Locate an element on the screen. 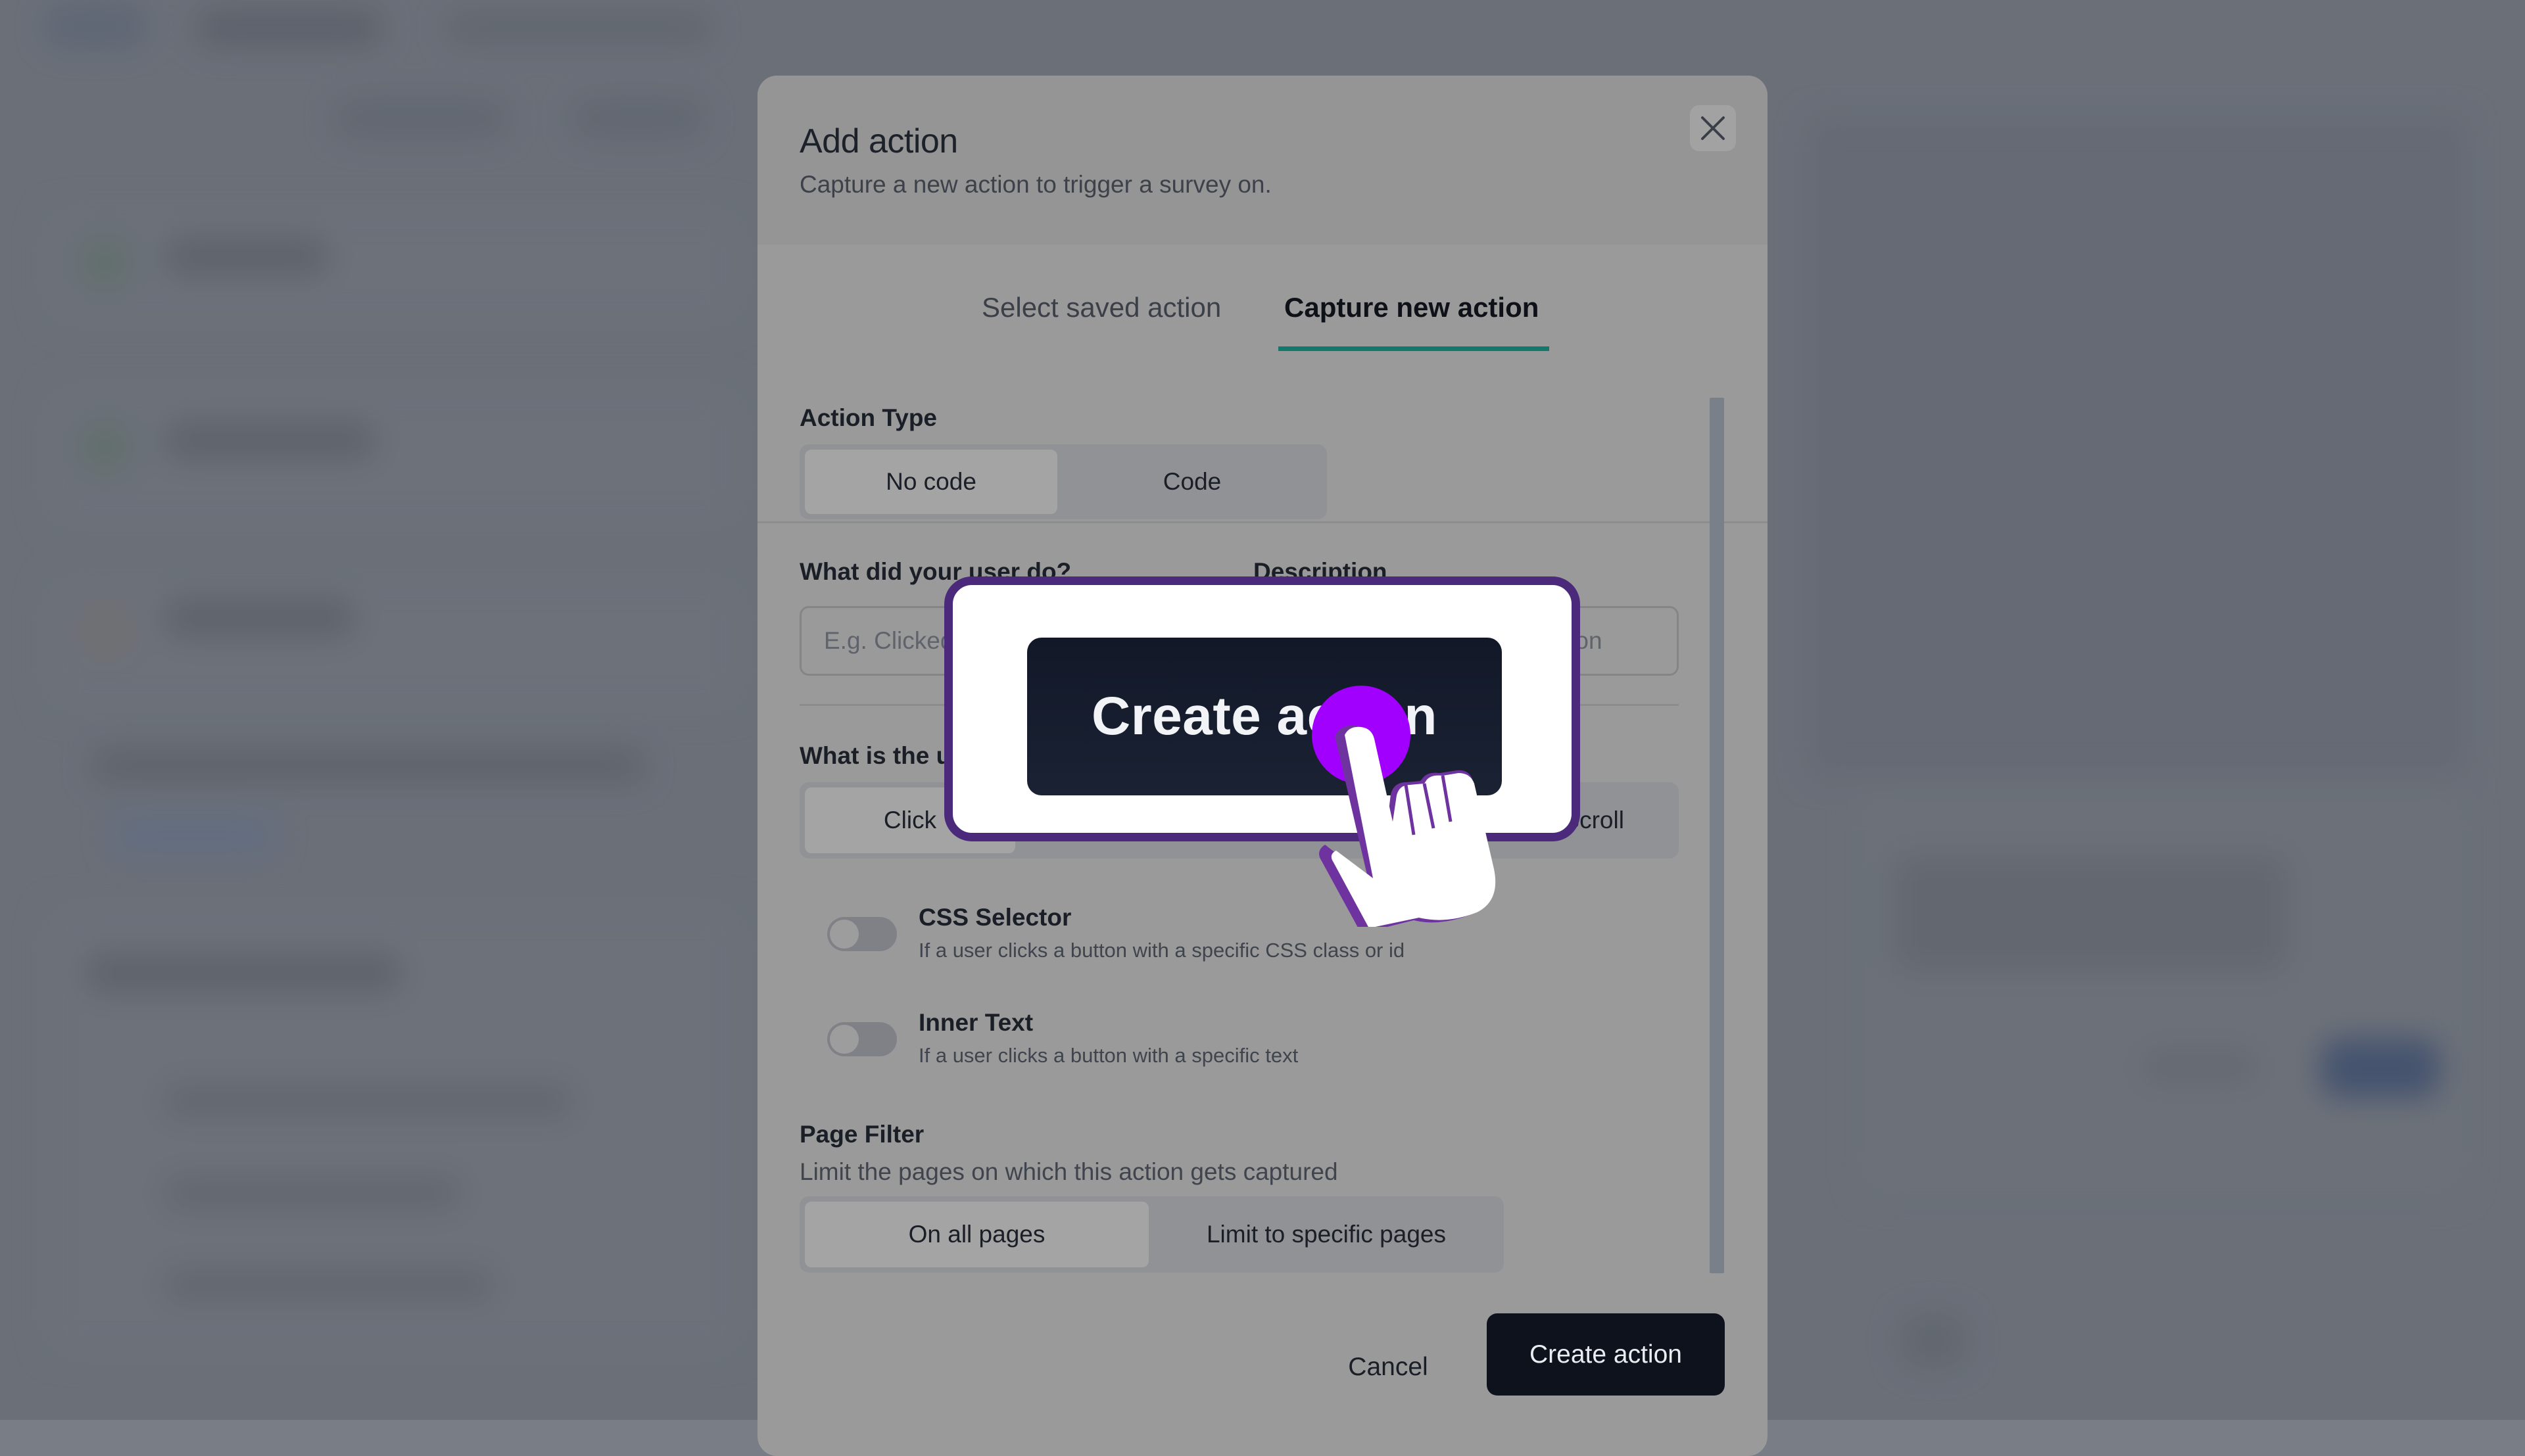  modal-scrollbar is located at coordinates (1717, 835).